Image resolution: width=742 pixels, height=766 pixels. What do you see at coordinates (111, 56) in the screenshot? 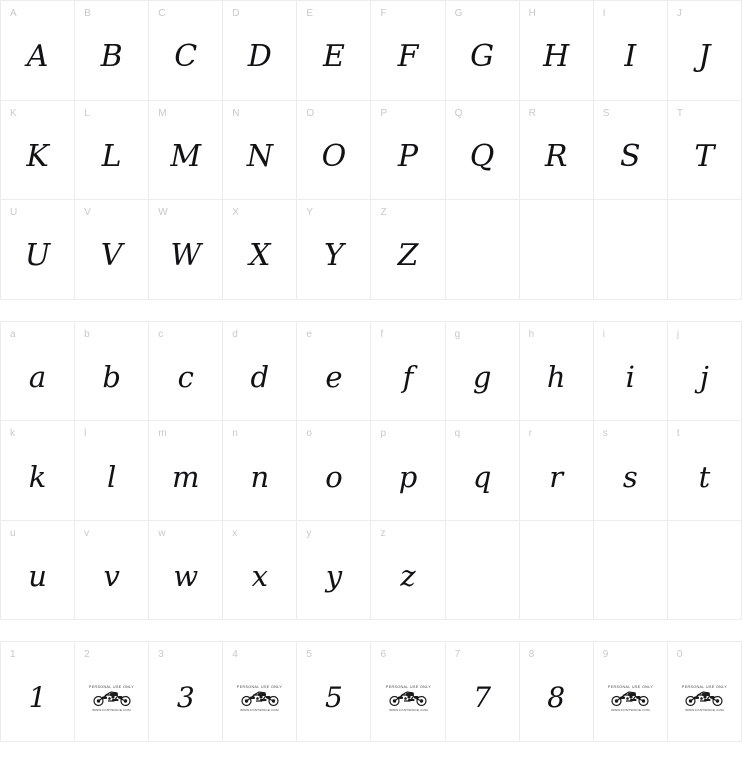
I see `glyph-preview: B` at bounding box center [111, 56].